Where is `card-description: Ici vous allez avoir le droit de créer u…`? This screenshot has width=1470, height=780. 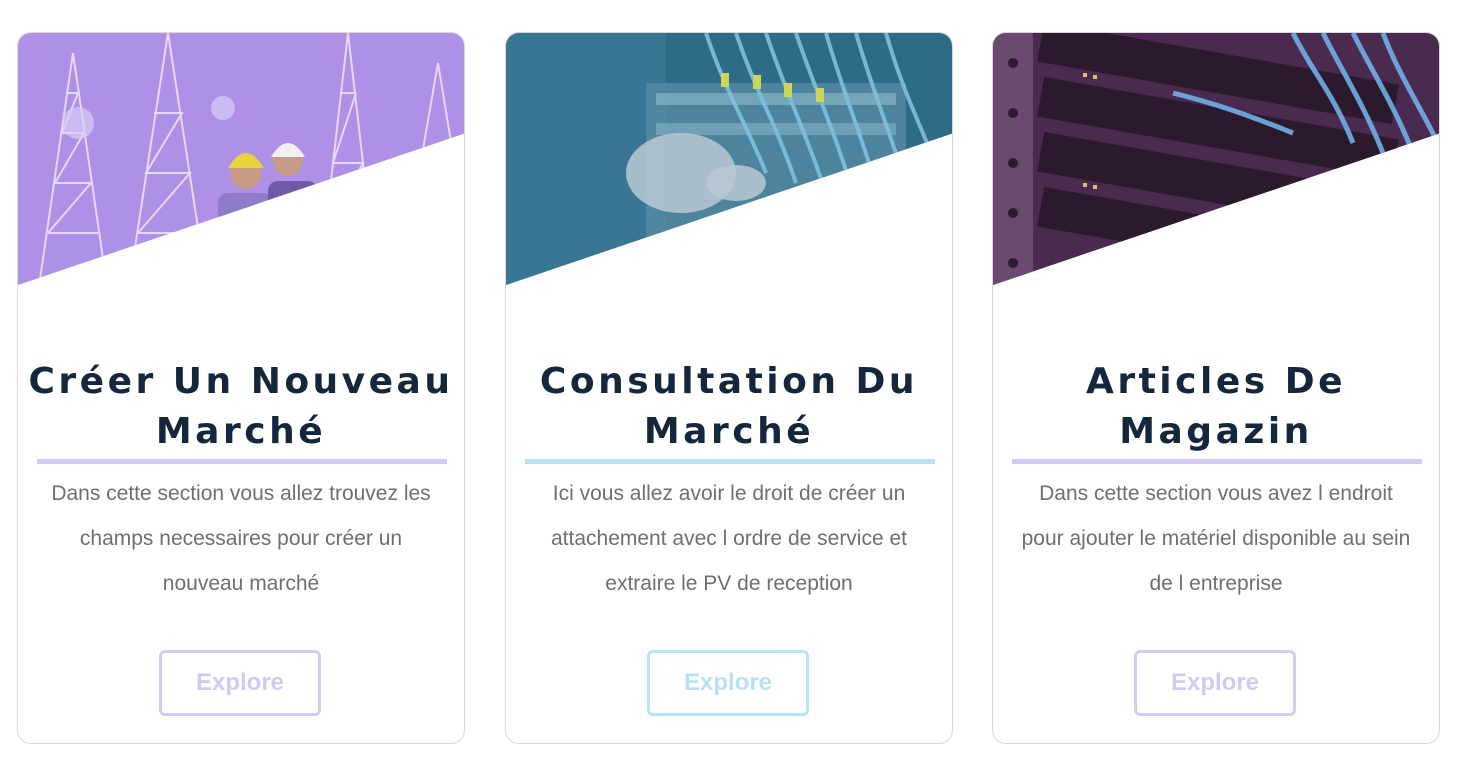
card-description: Ici vous allez avoir le droit de créer u… is located at coordinates (728, 538).